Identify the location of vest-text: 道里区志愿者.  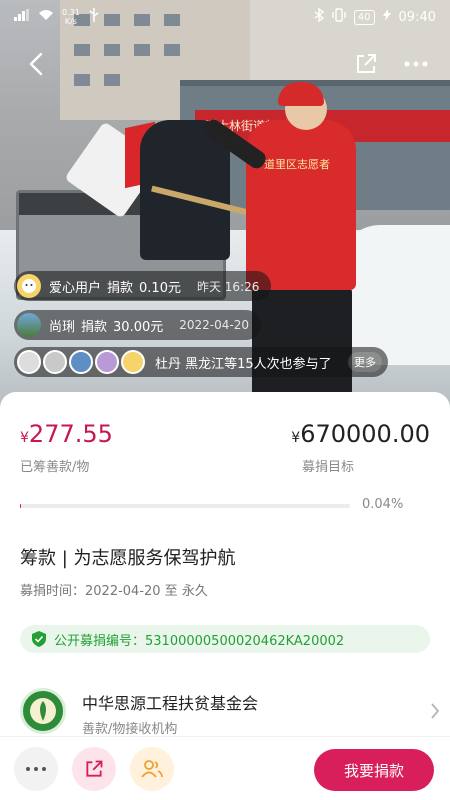
(297, 164).